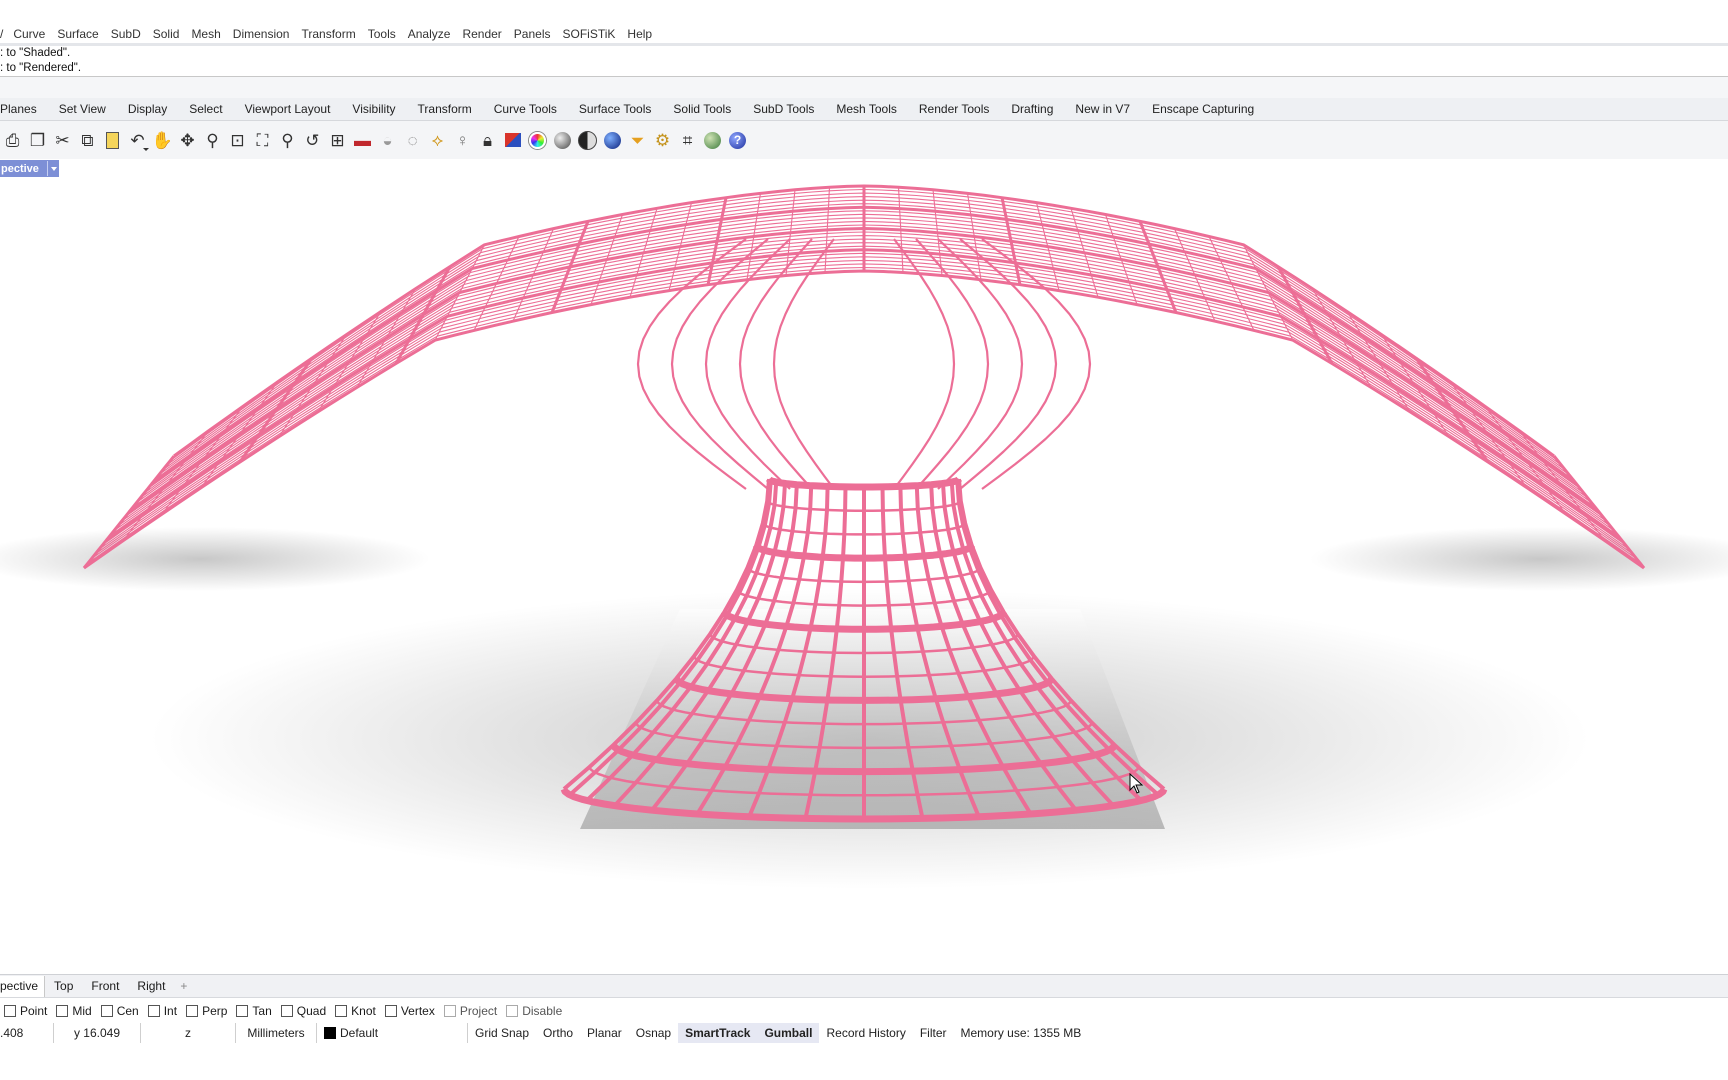 The height and width of the screenshot is (1080, 1728). What do you see at coordinates (865, 1033) in the screenshot?
I see `record-history-toggle: Record History` at bounding box center [865, 1033].